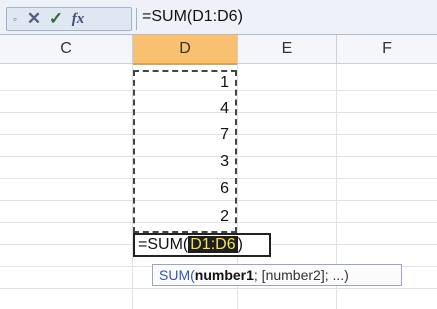 Image resolution: width=437 pixels, height=309 pixels. What do you see at coordinates (66, 49) in the screenshot?
I see `column-header-c: C` at bounding box center [66, 49].